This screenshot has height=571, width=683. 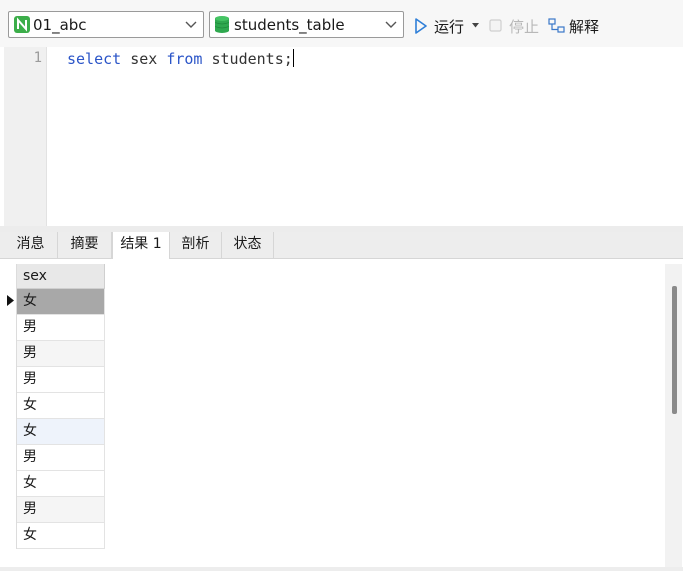 I want to click on stop-label: 停止, so click(x=524, y=27).